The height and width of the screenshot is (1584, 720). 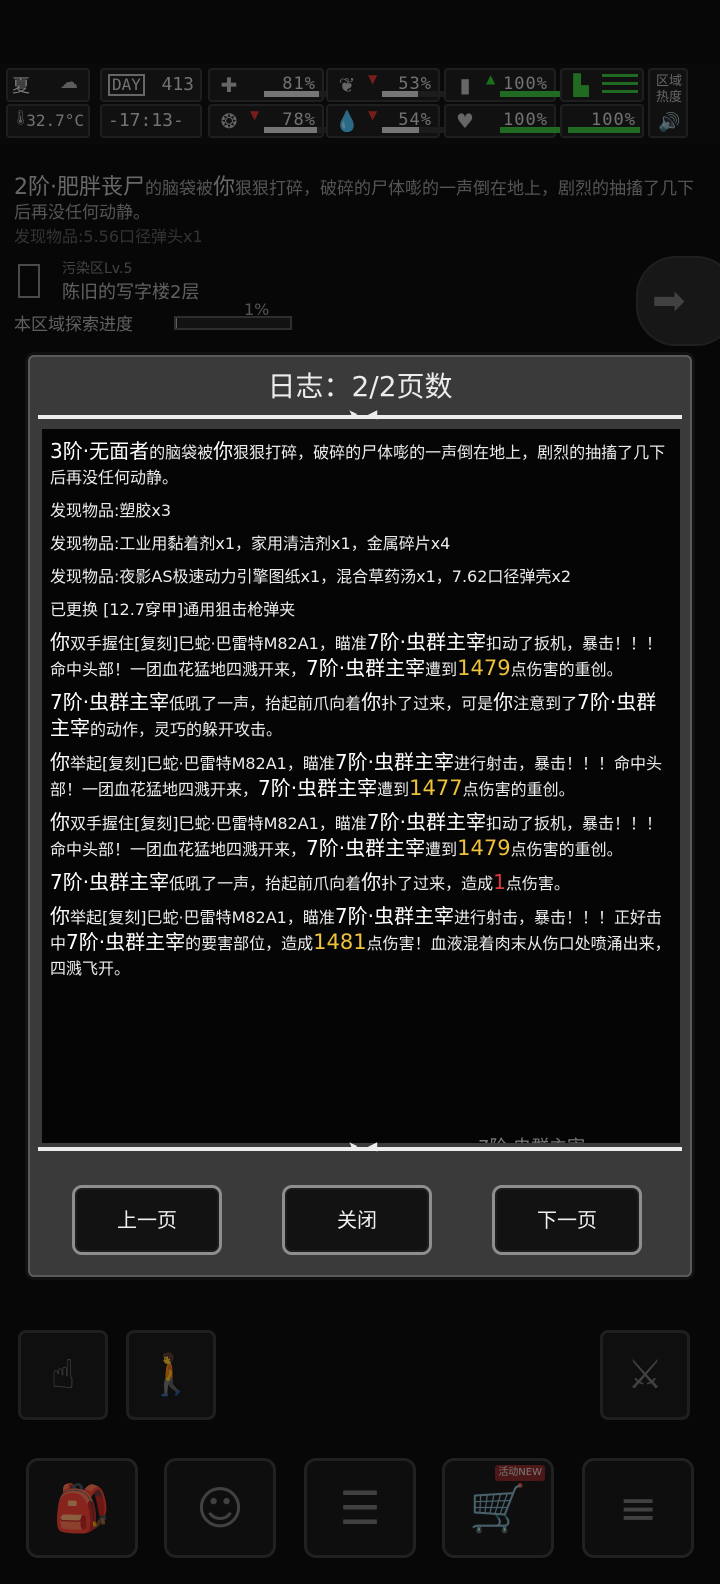 I want to click on enemy-name: 3阶·无面者, so click(x=100, y=451).